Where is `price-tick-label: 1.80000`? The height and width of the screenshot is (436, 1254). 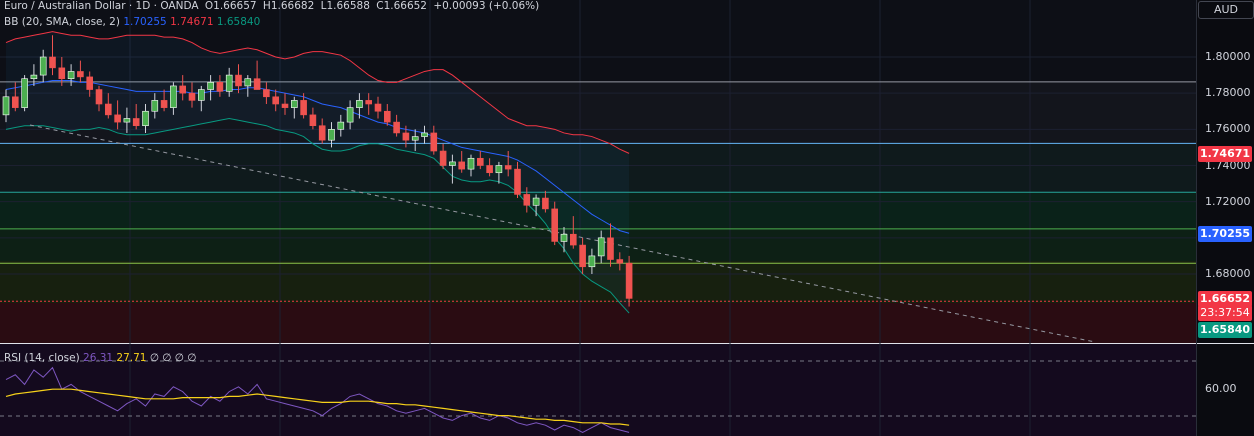
price-tick-label: 1.80000 is located at coordinates (1228, 56).